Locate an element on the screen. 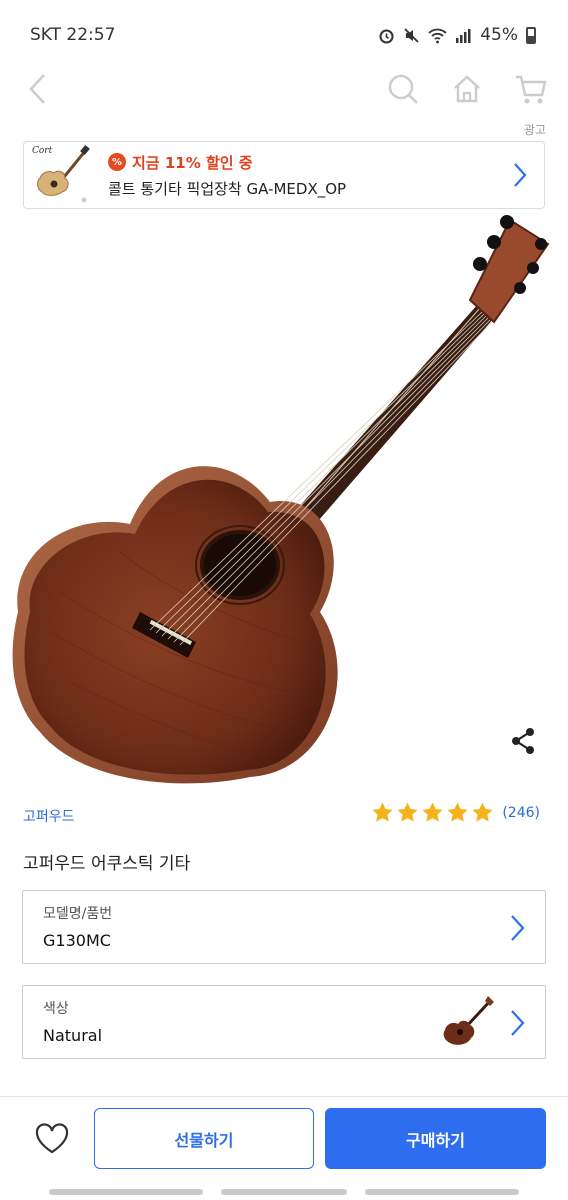 The width and height of the screenshot is (568, 1200). ad-product-name: 콜트 통기타 픽업장착 GA-MEDX_OP is located at coordinates (227, 188).